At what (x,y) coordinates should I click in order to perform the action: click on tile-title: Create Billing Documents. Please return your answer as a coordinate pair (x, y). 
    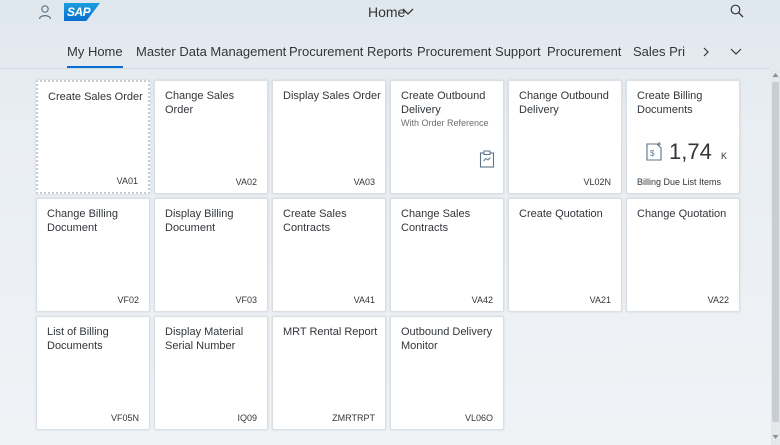
    Looking at the image, I should click on (670, 103).